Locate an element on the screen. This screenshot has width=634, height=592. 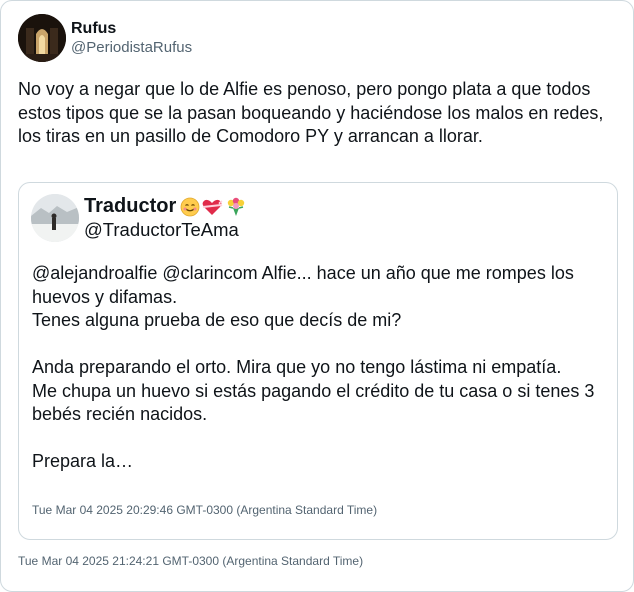
user-handle: @PeriodistaRufus is located at coordinates (131, 47).